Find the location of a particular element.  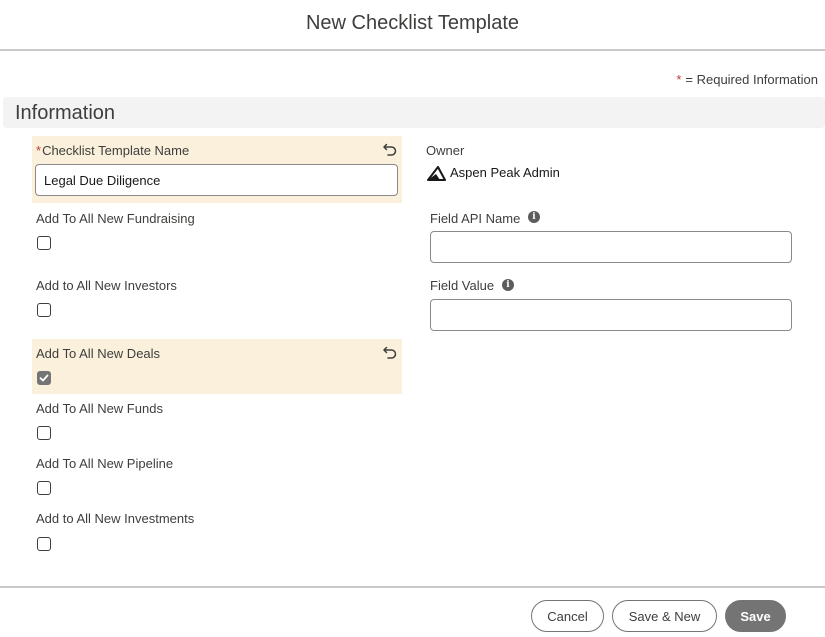

add-fundraising-checkbox is located at coordinates (44, 243).